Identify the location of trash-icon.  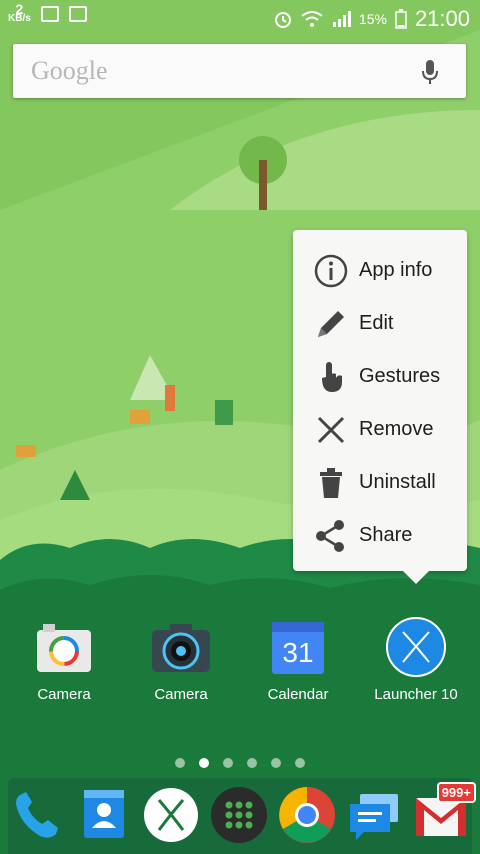
(331, 483).